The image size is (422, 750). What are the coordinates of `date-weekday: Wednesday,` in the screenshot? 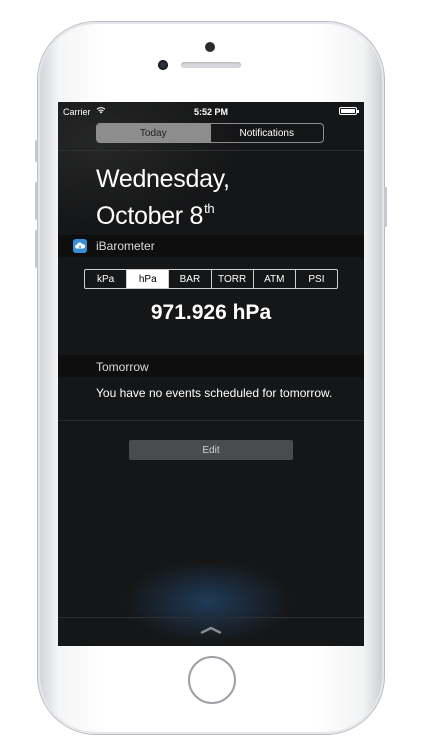 It's located at (163, 179).